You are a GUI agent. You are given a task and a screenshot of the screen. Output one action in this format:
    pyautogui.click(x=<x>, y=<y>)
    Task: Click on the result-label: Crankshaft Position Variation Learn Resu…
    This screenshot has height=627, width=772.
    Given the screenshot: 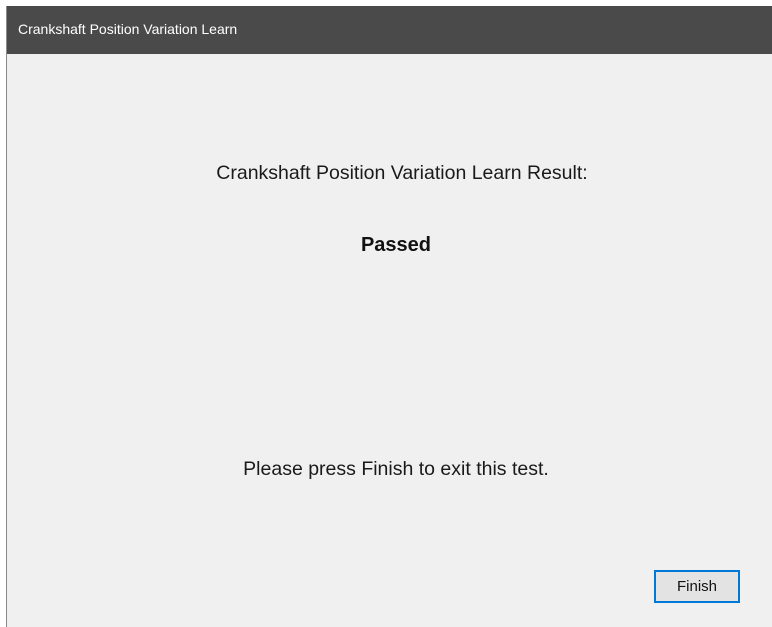 What is the action you would take?
    pyautogui.click(x=402, y=173)
    